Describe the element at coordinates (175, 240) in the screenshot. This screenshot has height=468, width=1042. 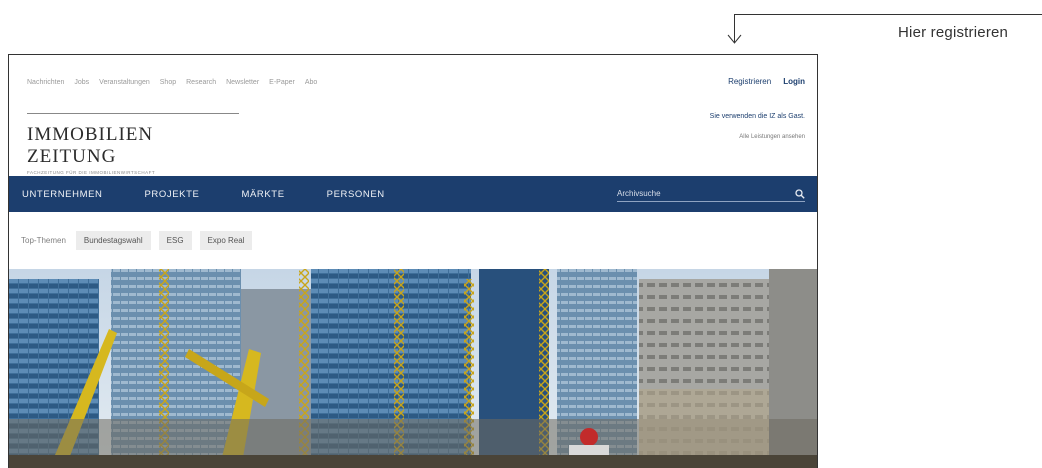
I see `topic-chip-esg: ESG` at that location.